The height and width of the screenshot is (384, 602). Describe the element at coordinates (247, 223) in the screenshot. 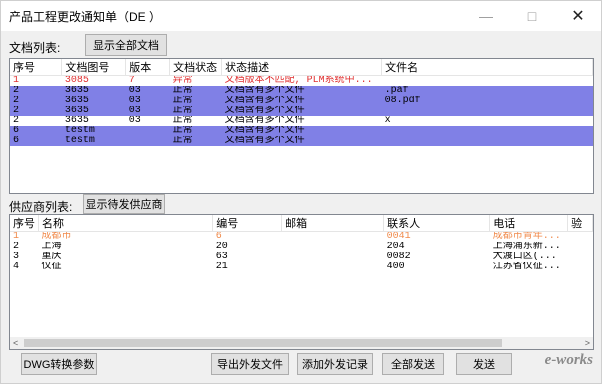

I see `suppliers-column-header: 编号` at that location.